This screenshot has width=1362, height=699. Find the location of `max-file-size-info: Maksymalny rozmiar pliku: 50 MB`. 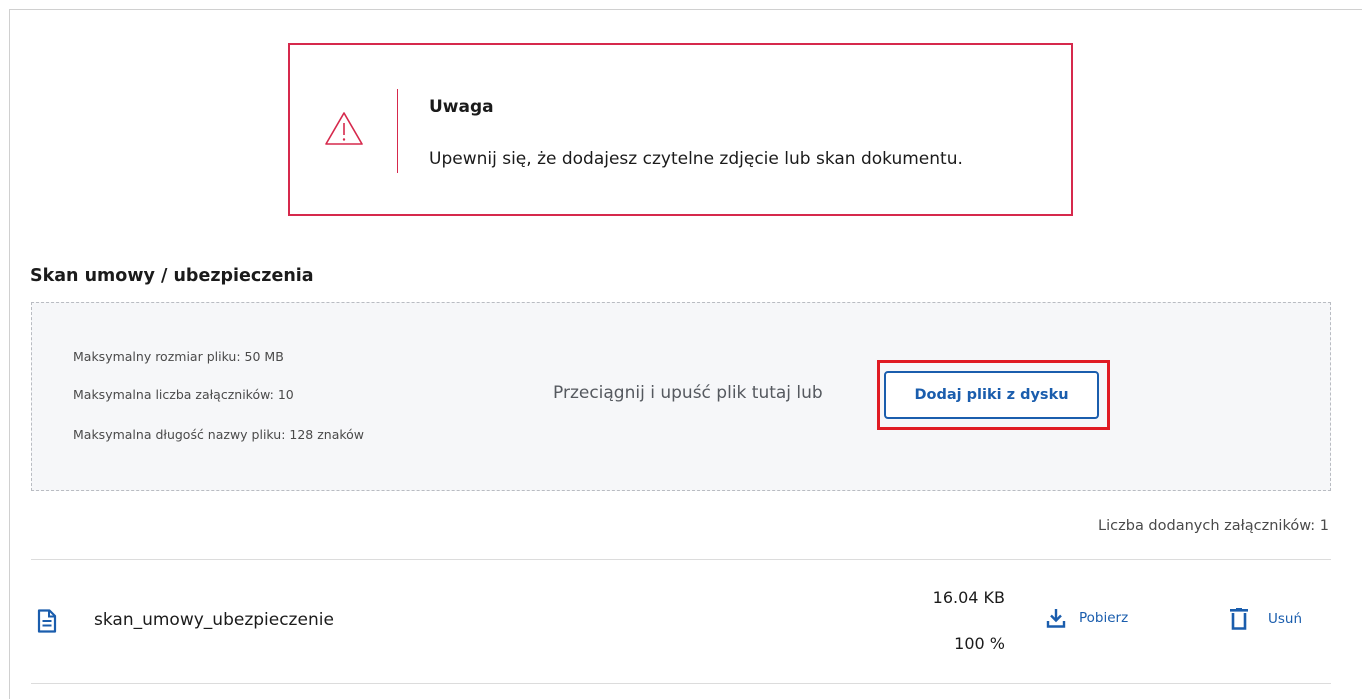

max-file-size-info: Maksymalny rozmiar pliku: 50 MB is located at coordinates (178, 356).